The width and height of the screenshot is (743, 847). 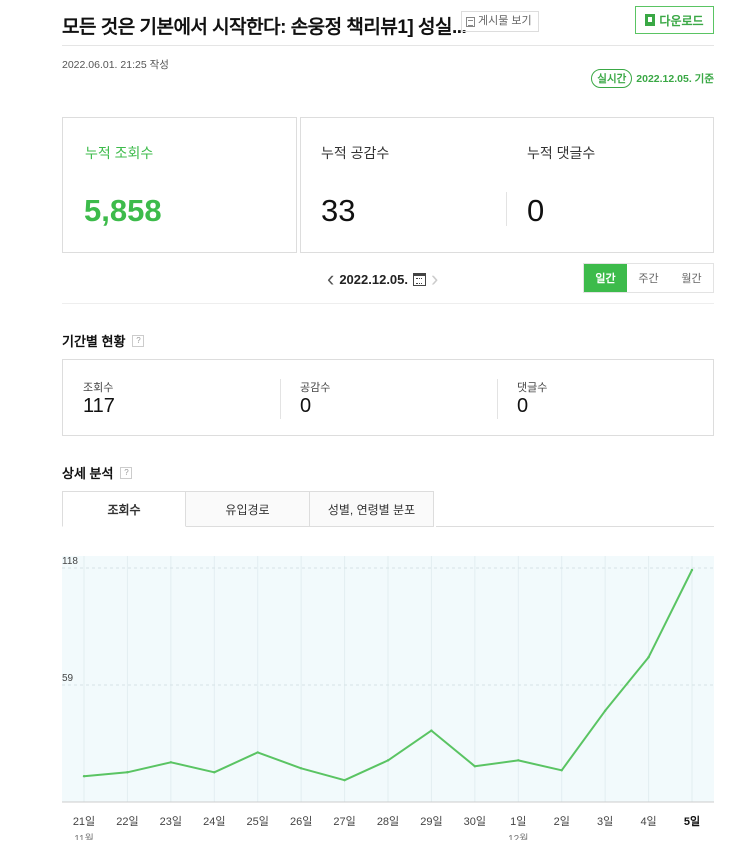 I want to click on x-tick-label: 24일, so click(x=214, y=821).